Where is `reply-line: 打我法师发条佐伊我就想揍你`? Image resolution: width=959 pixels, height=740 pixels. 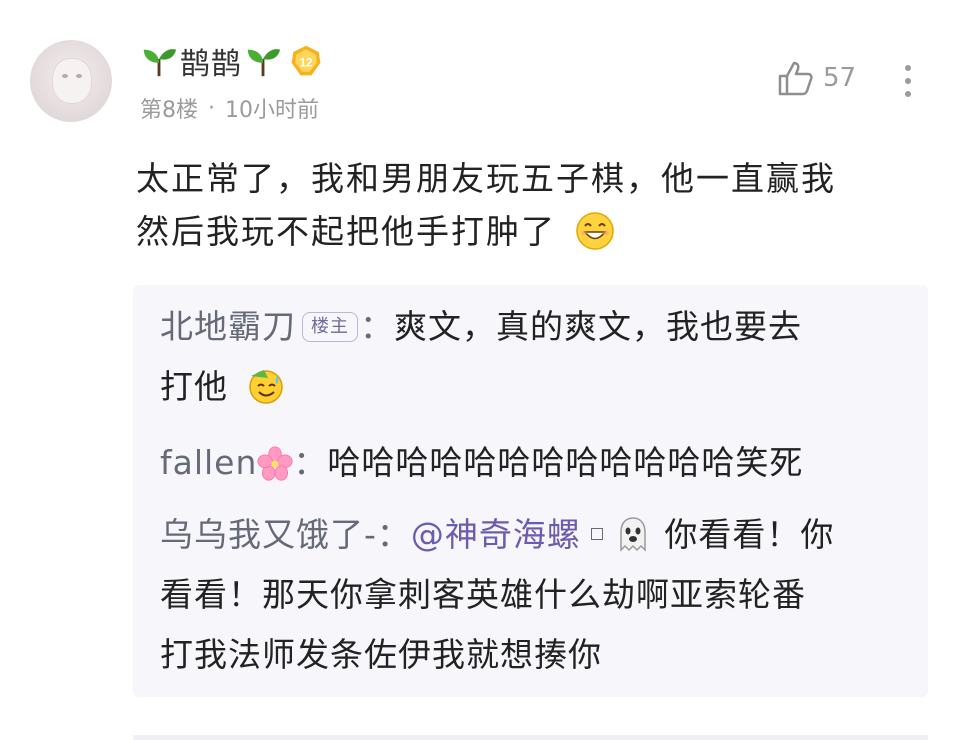
reply-line: 打我法师发条佐伊我就想揍你 is located at coordinates (381, 654).